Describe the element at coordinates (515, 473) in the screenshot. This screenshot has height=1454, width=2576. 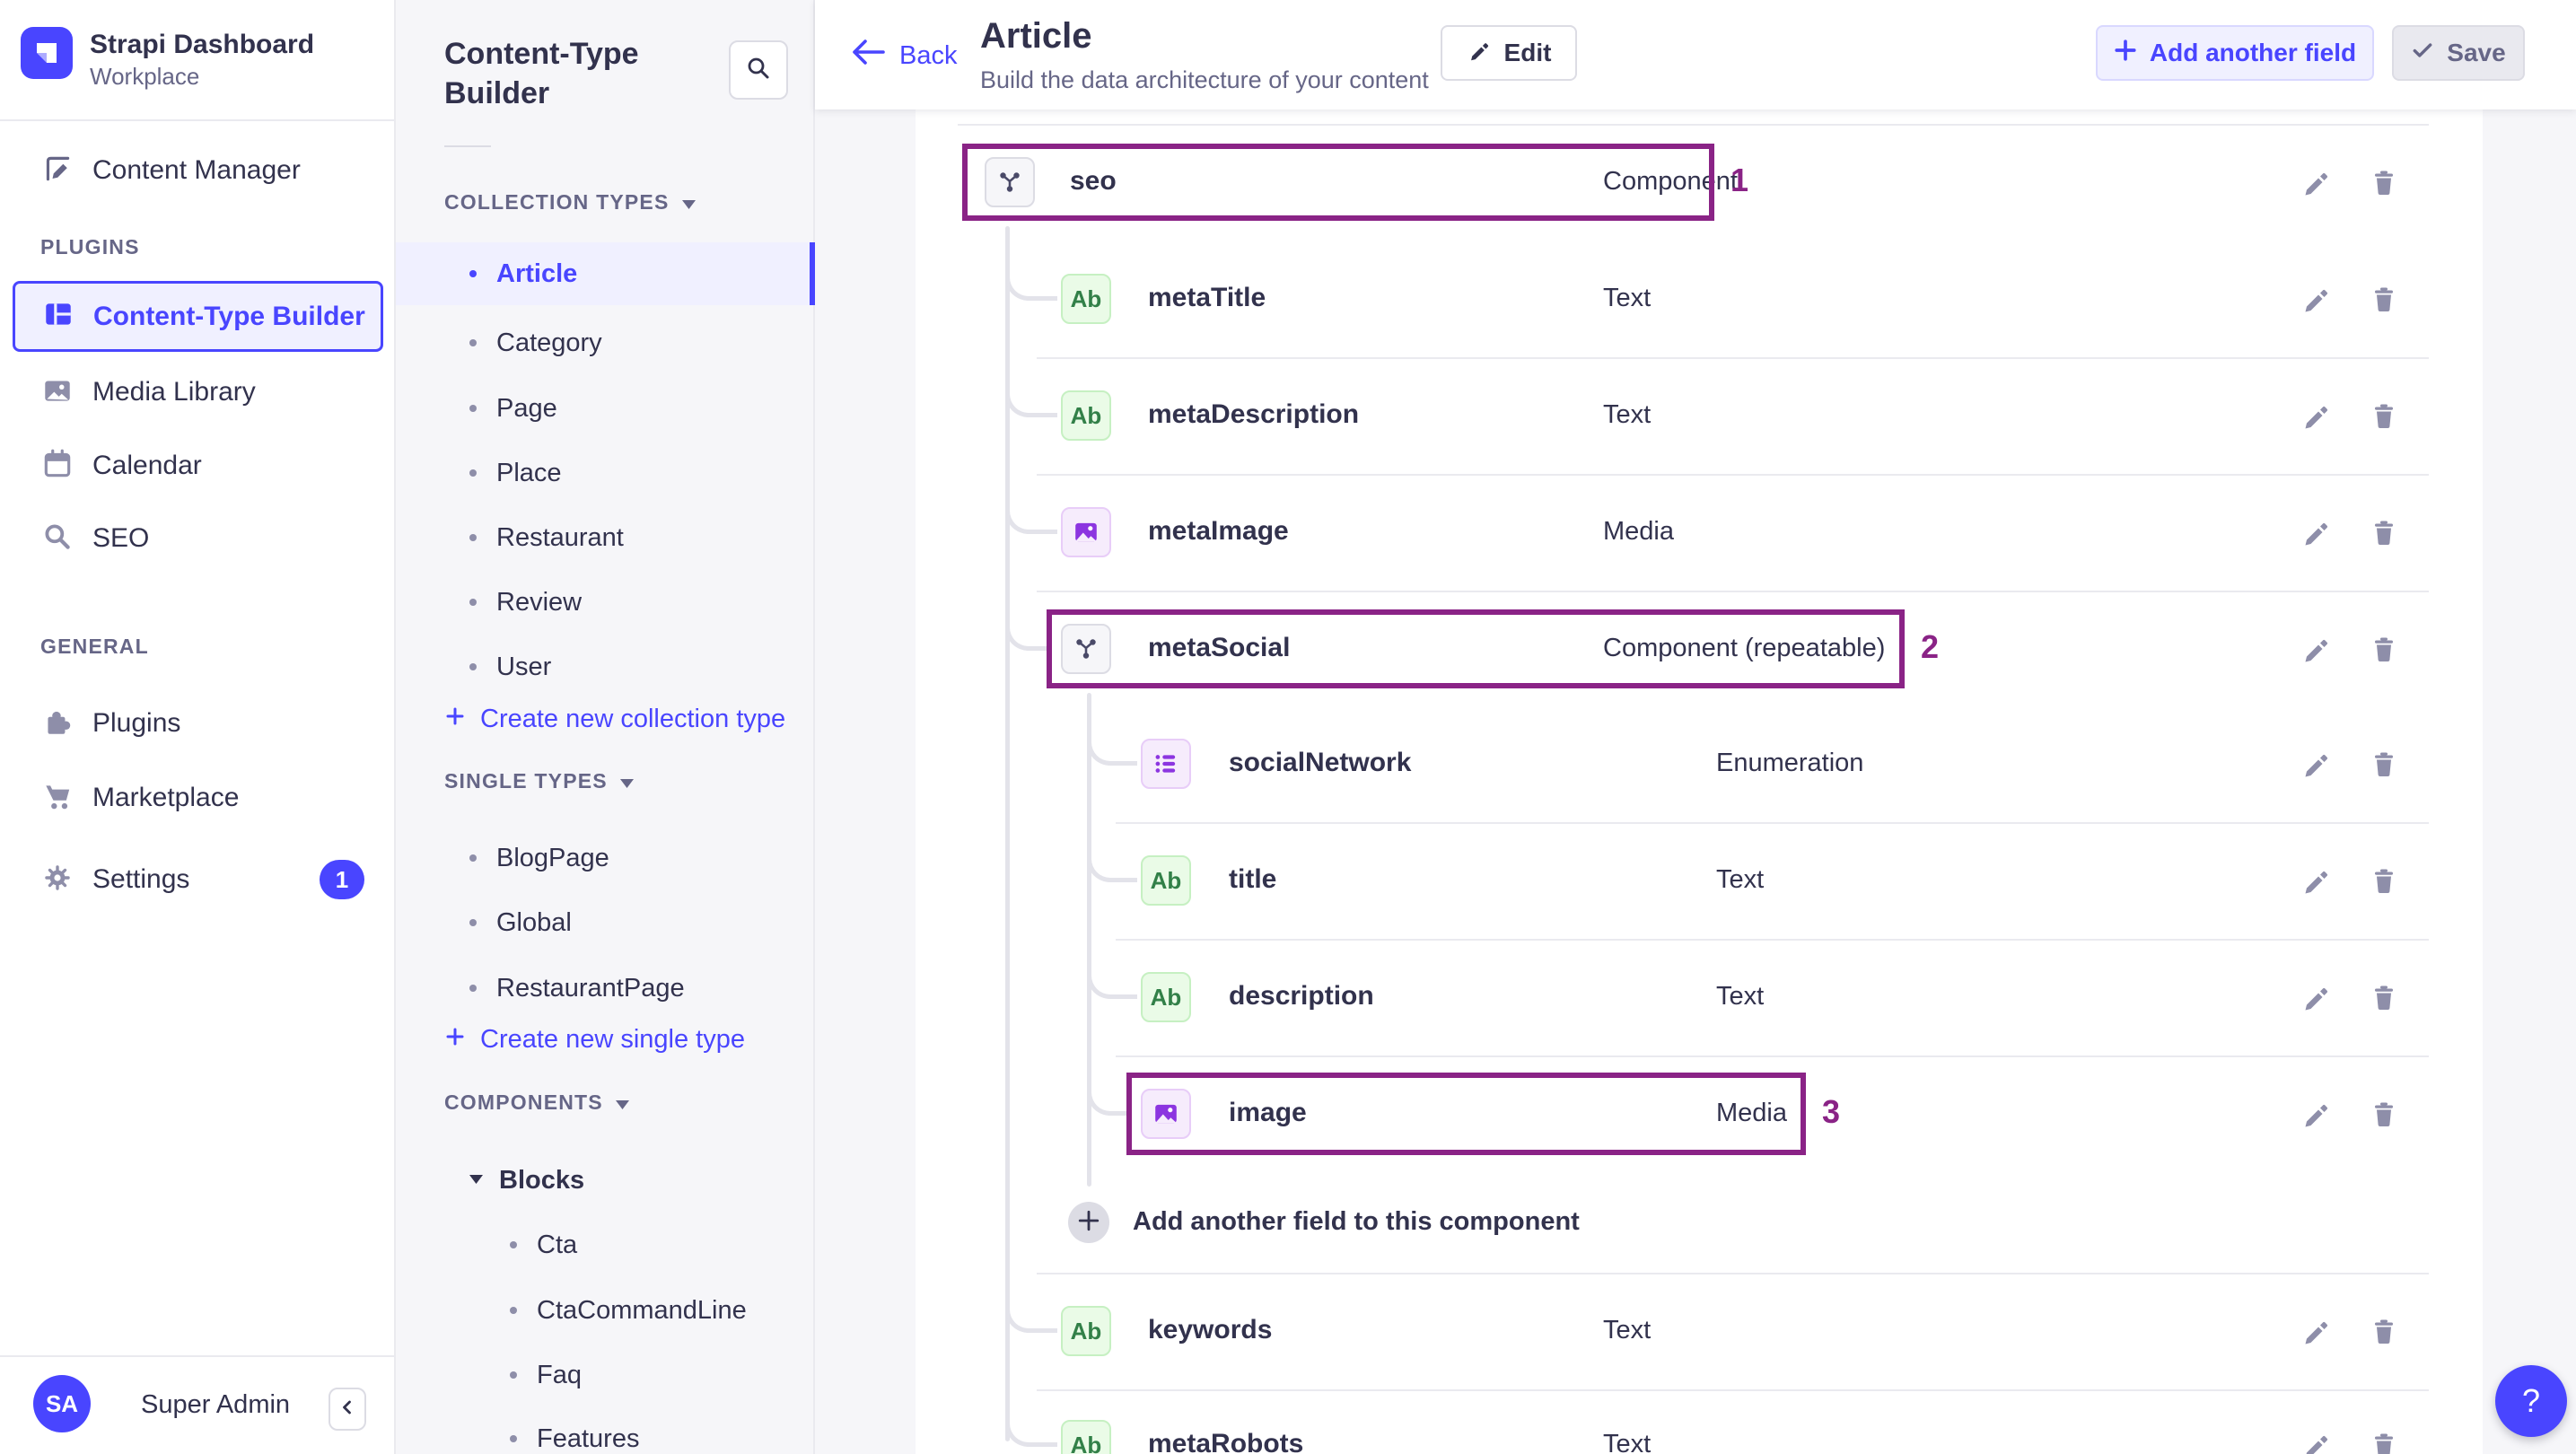
I see `collection-type-place: Place` at that location.